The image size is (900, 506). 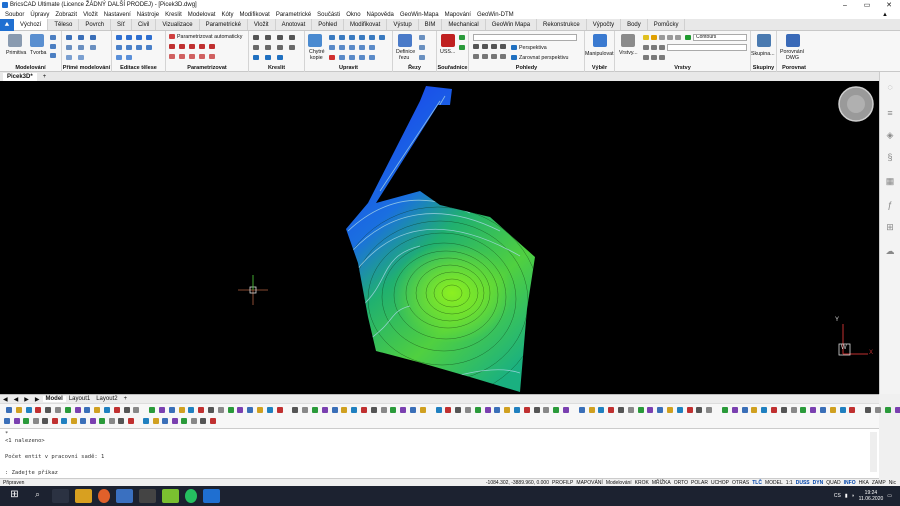 What do you see at coordinates (873, 452) in the screenshot?
I see `command-scrollbar` at bounding box center [873, 452].